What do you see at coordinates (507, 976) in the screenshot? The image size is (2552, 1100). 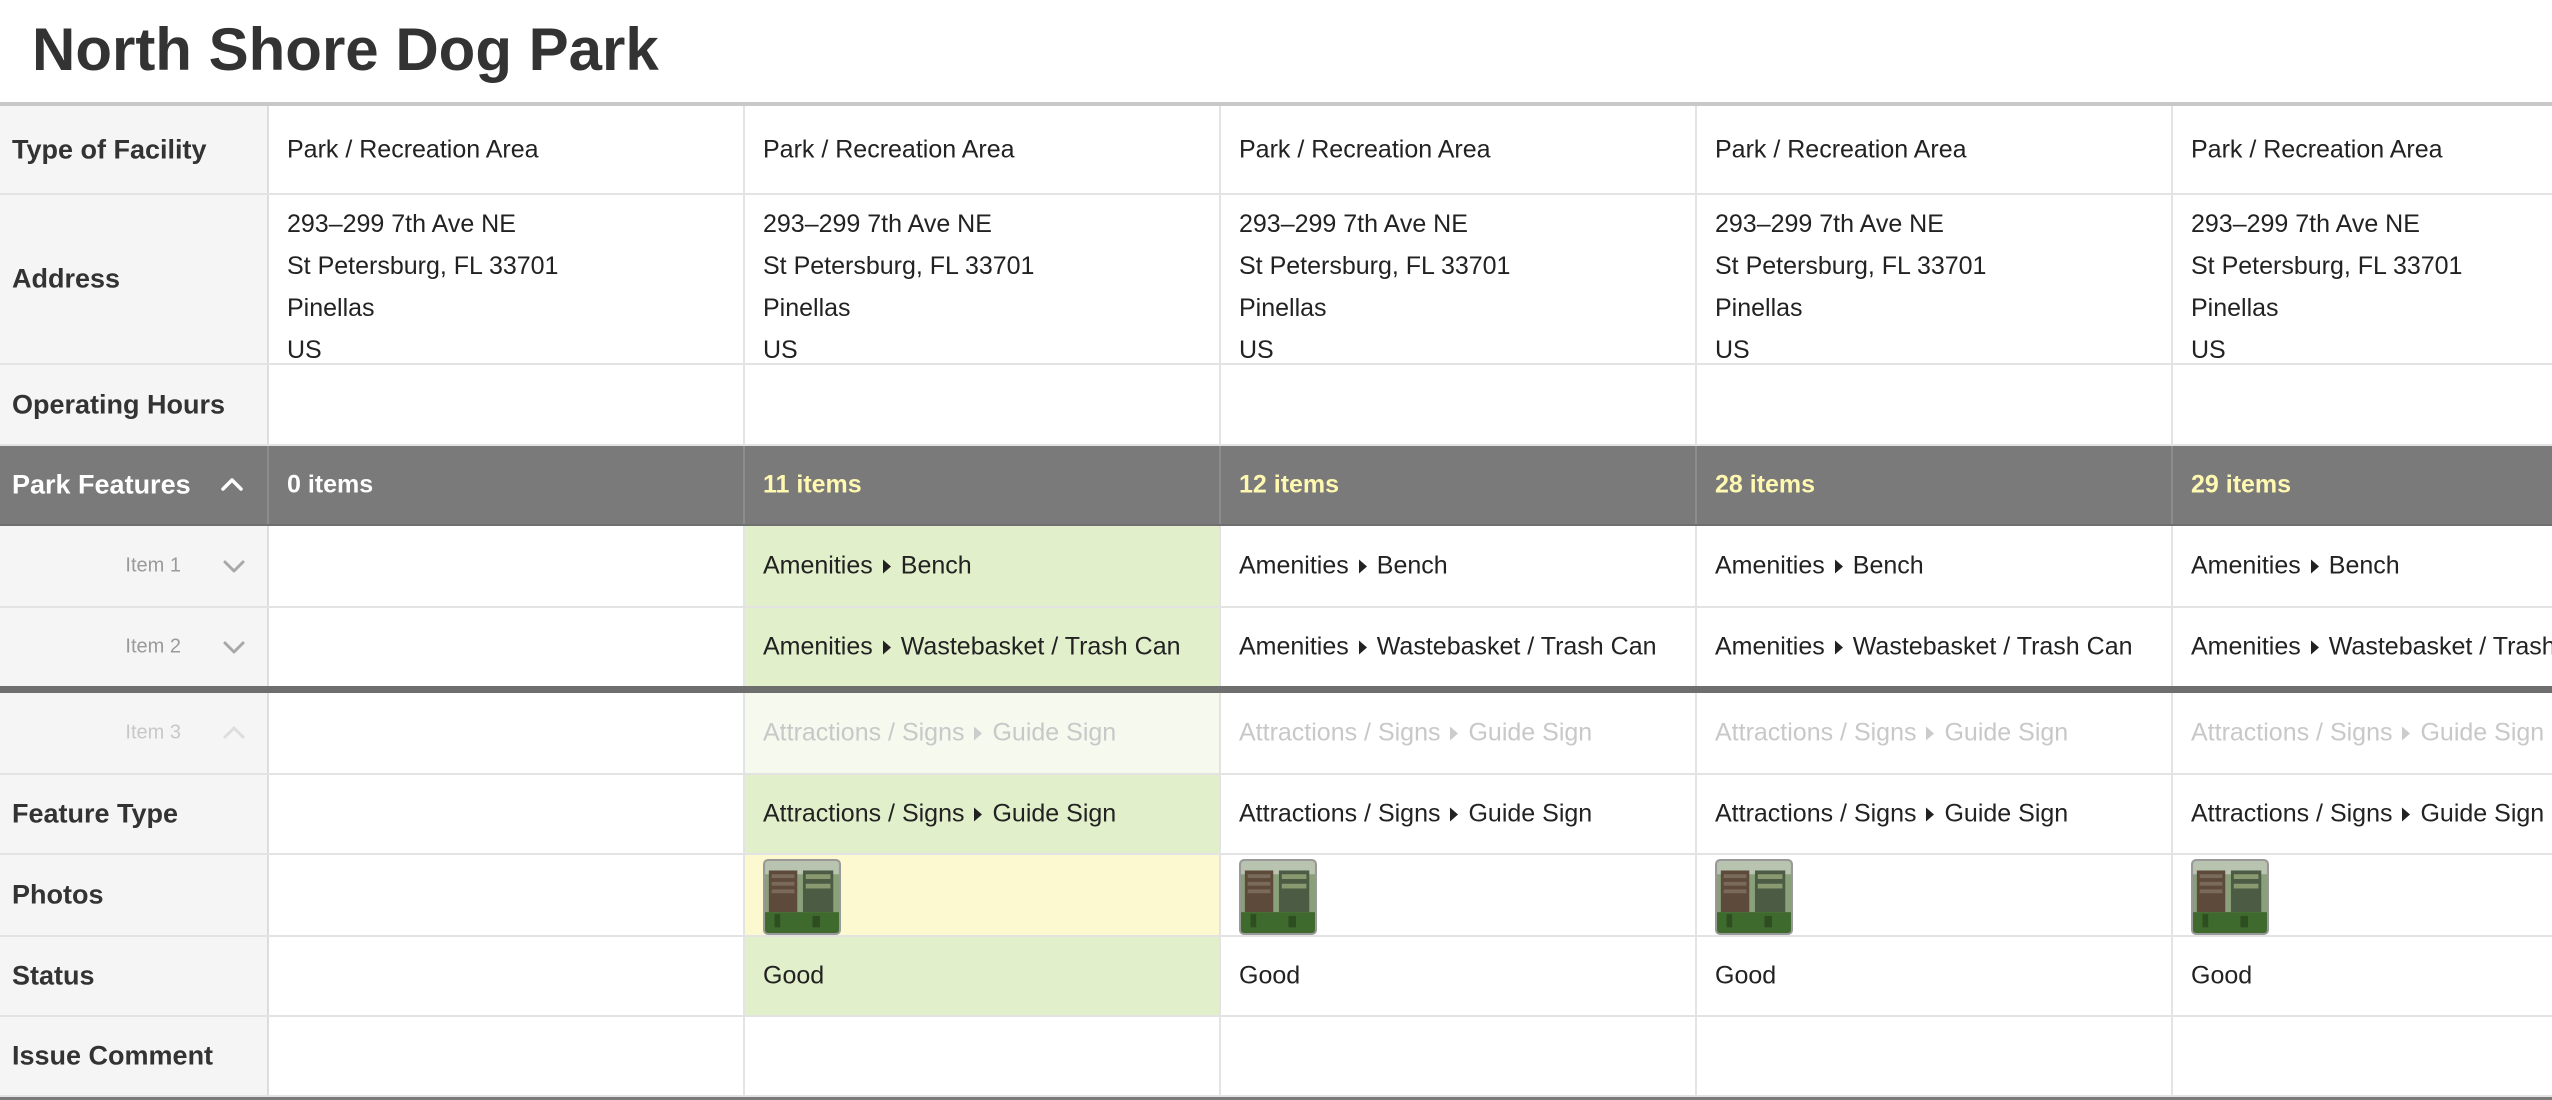 I see `status-cell` at bounding box center [507, 976].